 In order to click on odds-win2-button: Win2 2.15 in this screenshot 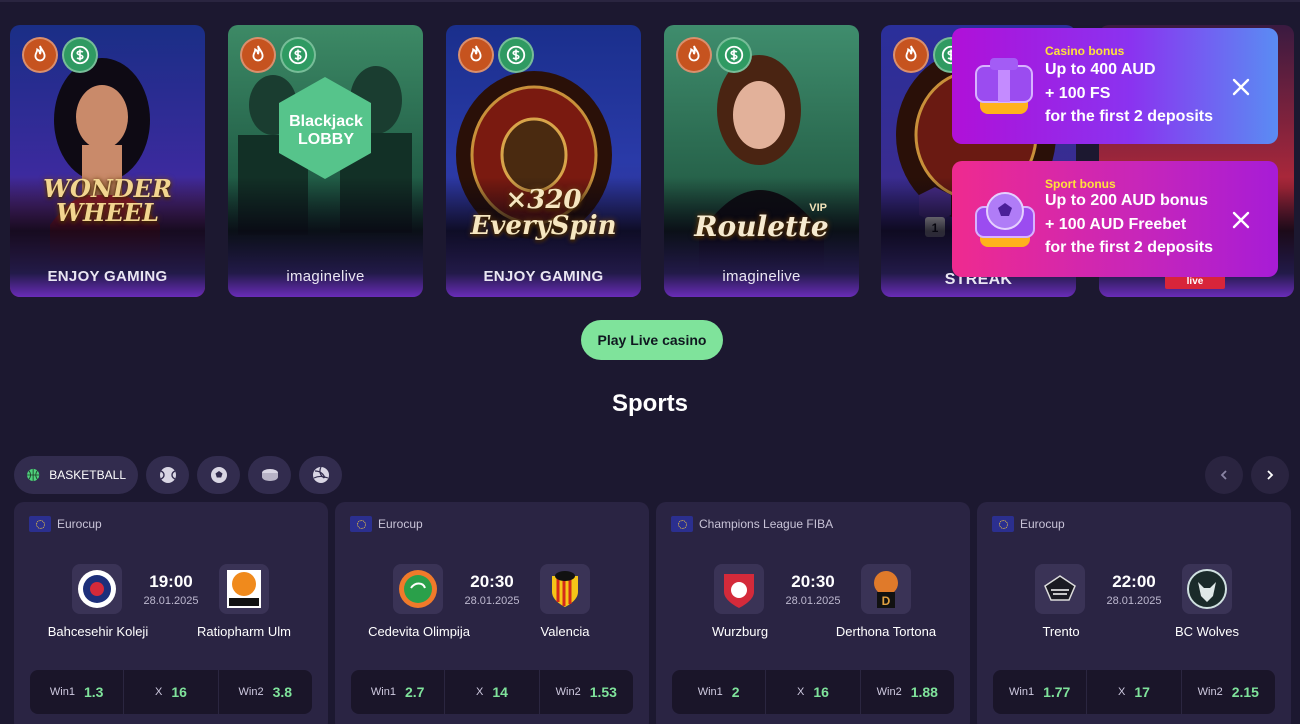, I will do `click(1227, 692)`.